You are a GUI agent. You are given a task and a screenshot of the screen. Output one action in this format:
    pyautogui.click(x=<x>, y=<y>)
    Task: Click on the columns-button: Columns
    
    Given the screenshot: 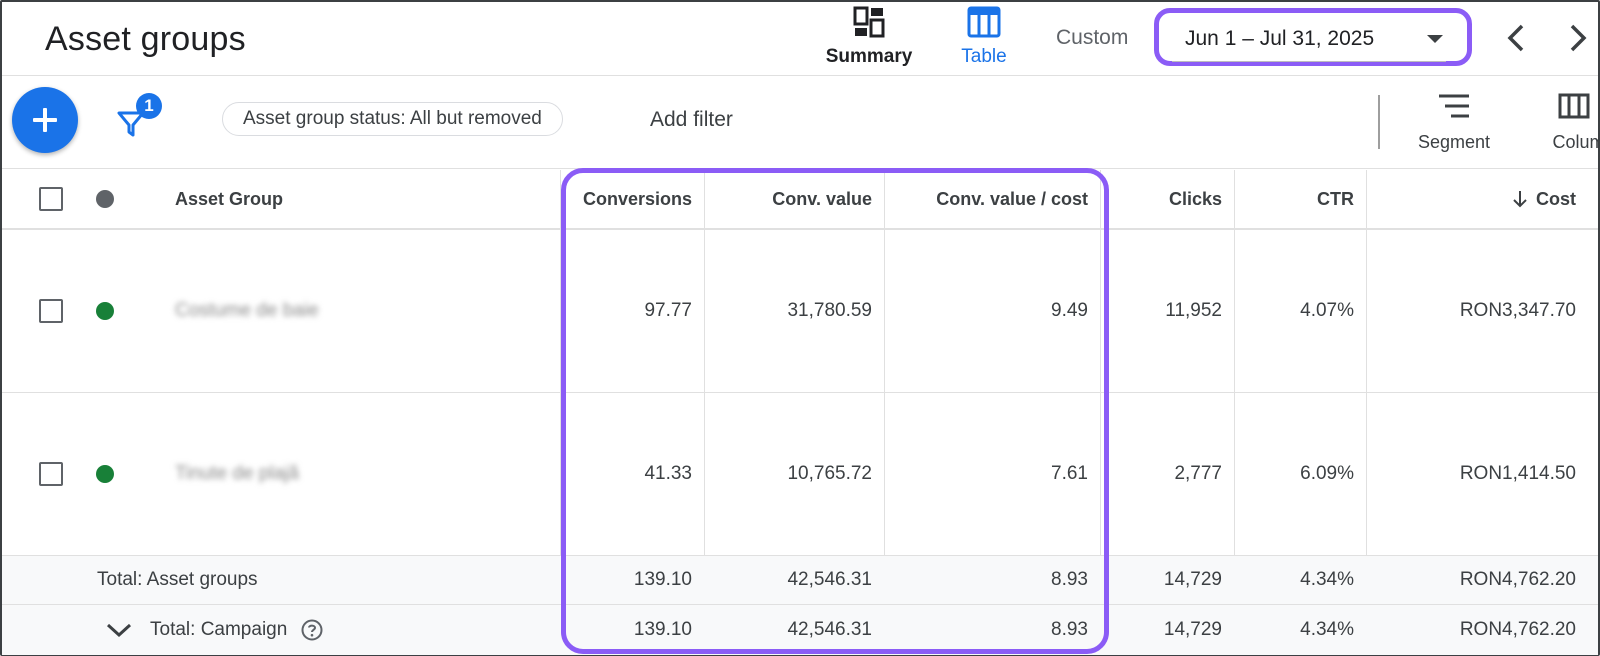 What is the action you would take?
    pyautogui.click(x=1564, y=123)
    